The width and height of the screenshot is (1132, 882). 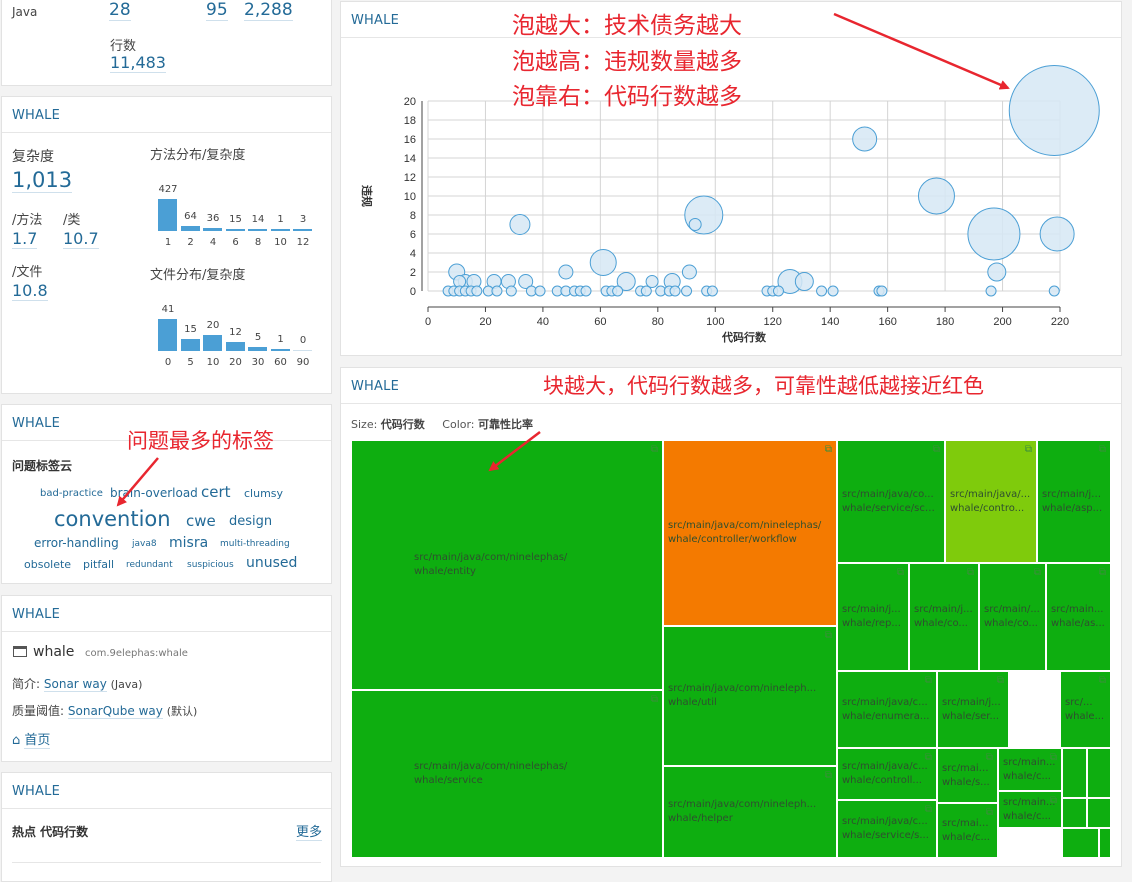 I want to click on home-row: ⌂ 首页, so click(x=31, y=739).